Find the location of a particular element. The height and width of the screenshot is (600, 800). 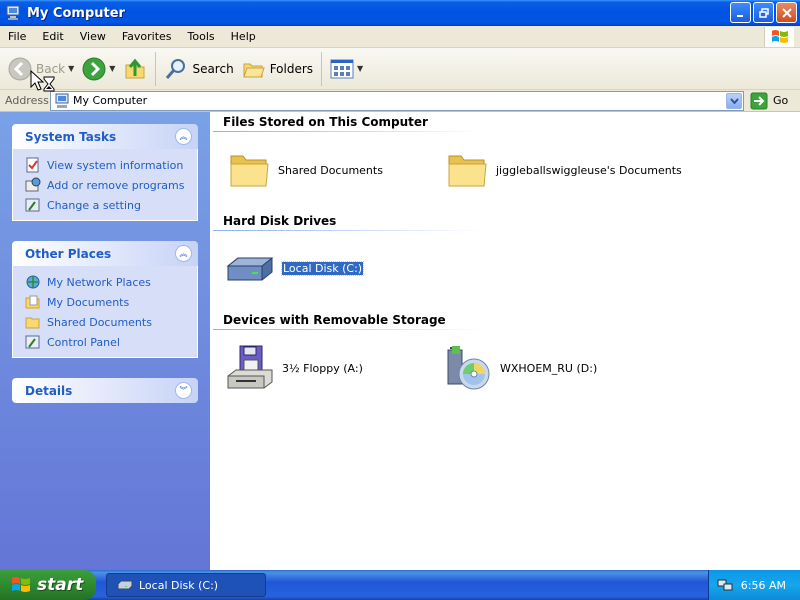

menu-favorites: Favorites is located at coordinates (147, 37).